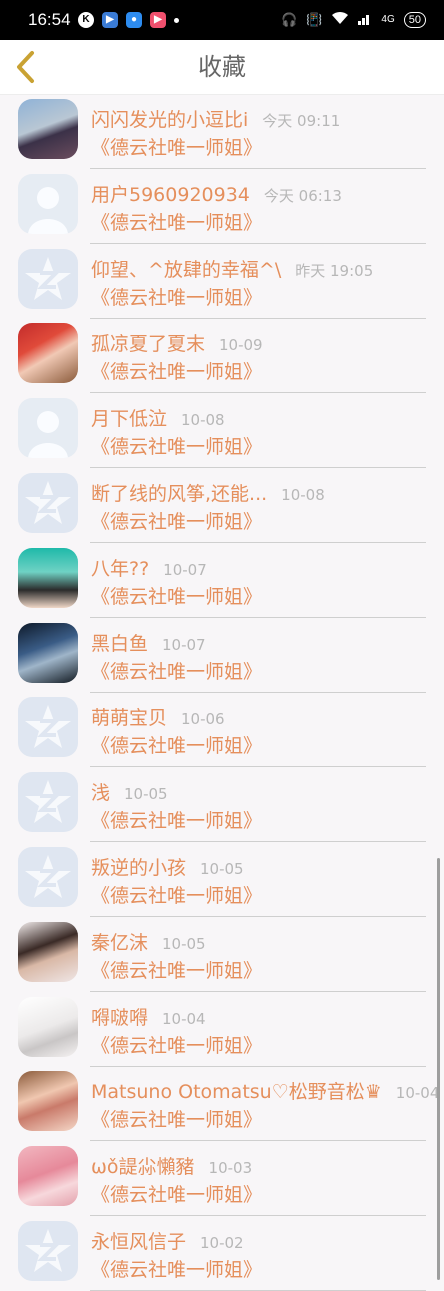 This screenshot has height=1291, width=444. What do you see at coordinates (129, 718) in the screenshot?
I see `nickname: 萌萌宝贝` at bounding box center [129, 718].